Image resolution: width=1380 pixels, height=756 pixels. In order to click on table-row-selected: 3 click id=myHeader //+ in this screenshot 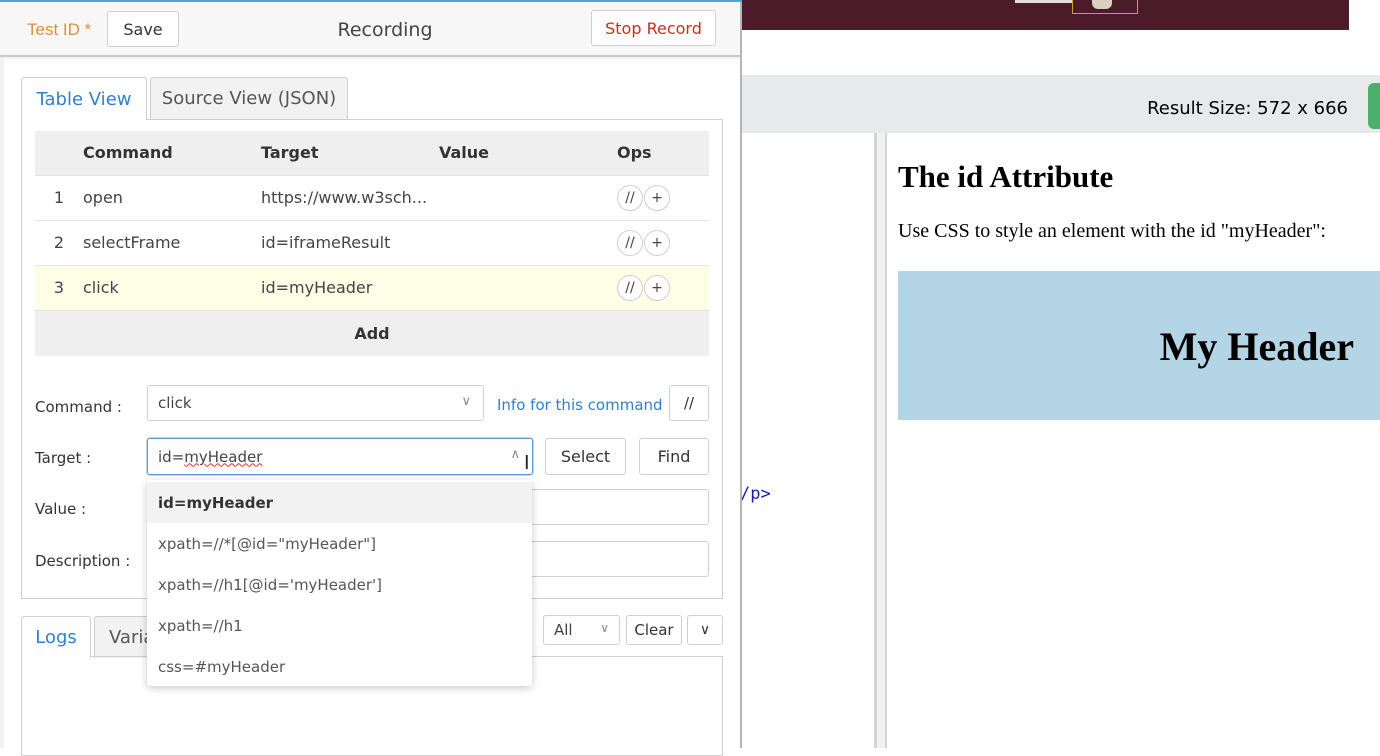, I will do `click(372, 288)`.